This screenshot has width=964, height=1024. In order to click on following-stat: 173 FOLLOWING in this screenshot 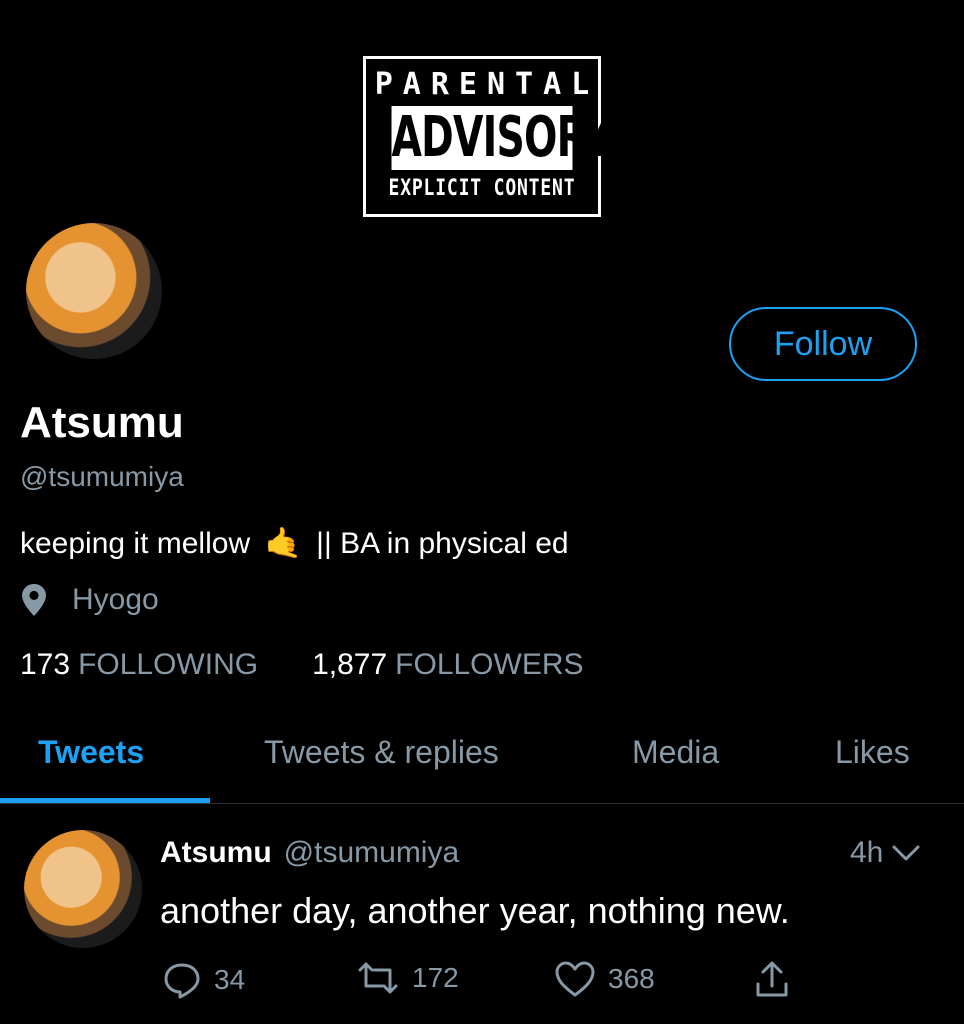, I will do `click(139, 665)`.